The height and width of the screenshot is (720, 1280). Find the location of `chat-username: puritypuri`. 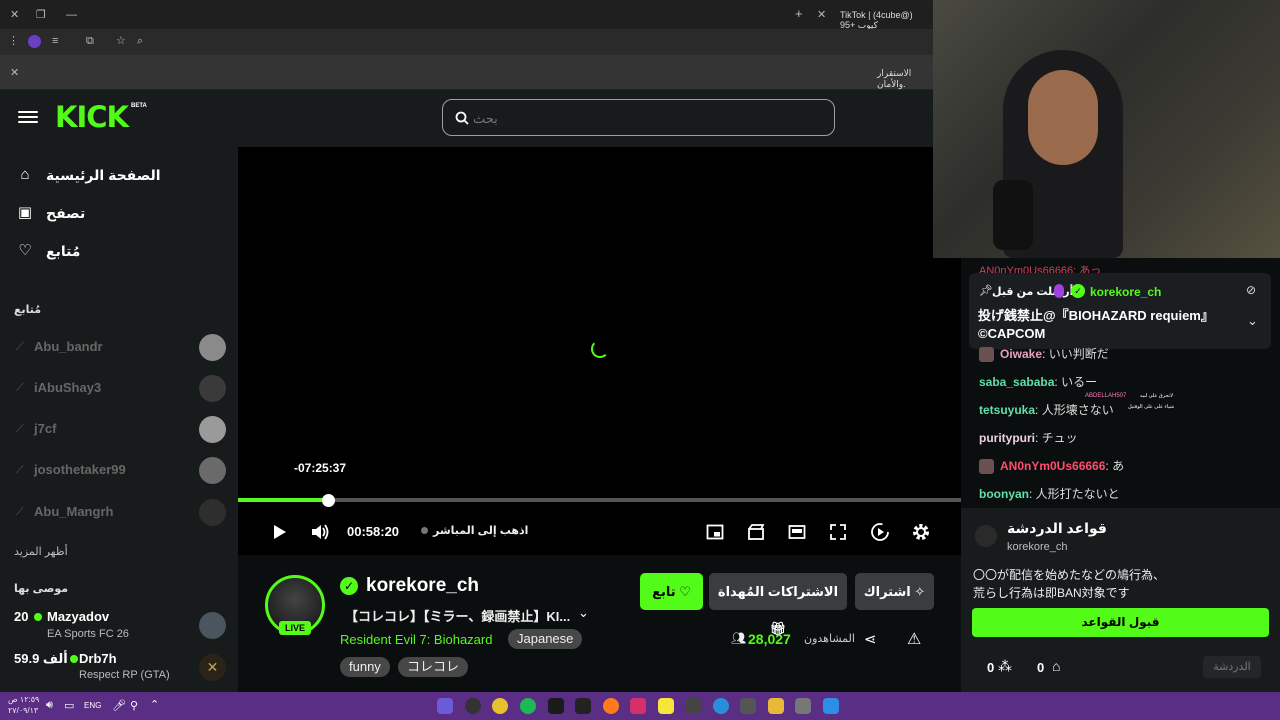

chat-username: puritypuri is located at coordinates (1007, 438).